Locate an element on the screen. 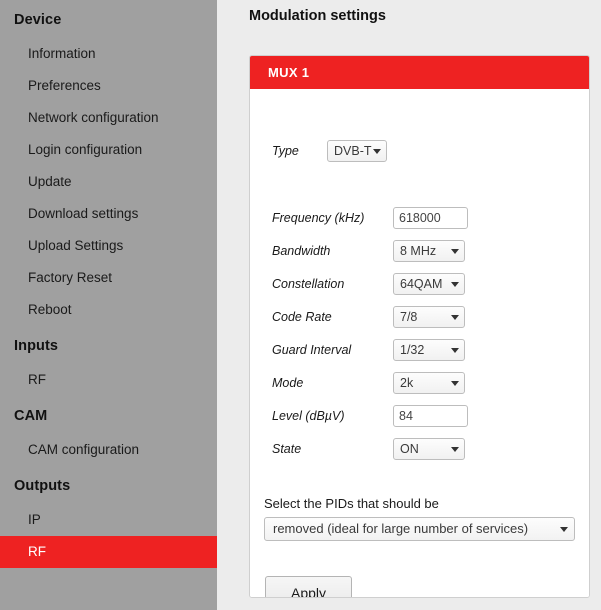  field-label-mode: Mode is located at coordinates (288, 383).